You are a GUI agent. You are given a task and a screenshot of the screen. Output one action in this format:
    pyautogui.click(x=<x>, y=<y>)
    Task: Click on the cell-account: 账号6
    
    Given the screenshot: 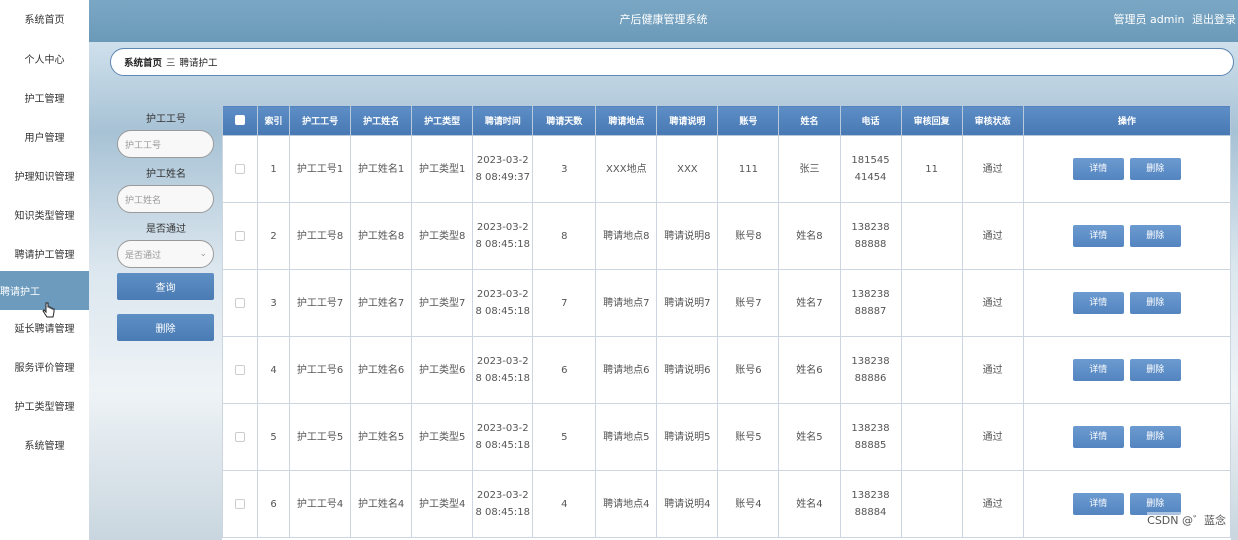 What is the action you would take?
    pyautogui.click(x=748, y=370)
    